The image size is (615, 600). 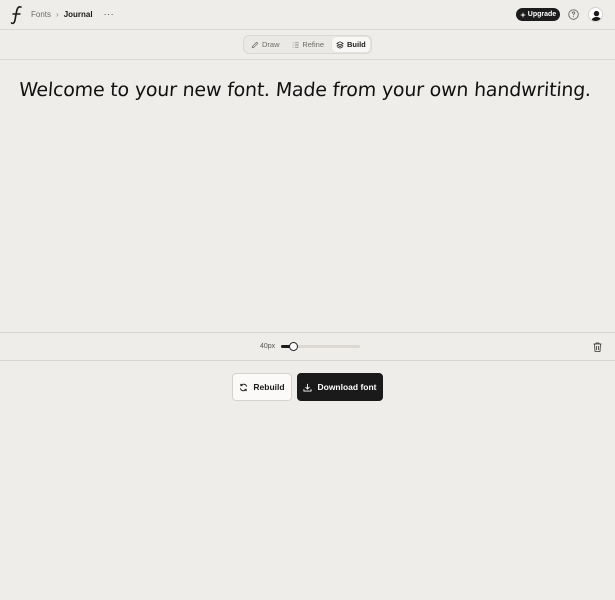 What do you see at coordinates (597, 347) in the screenshot?
I see `trash-icon` at bounding box center [597, 347].